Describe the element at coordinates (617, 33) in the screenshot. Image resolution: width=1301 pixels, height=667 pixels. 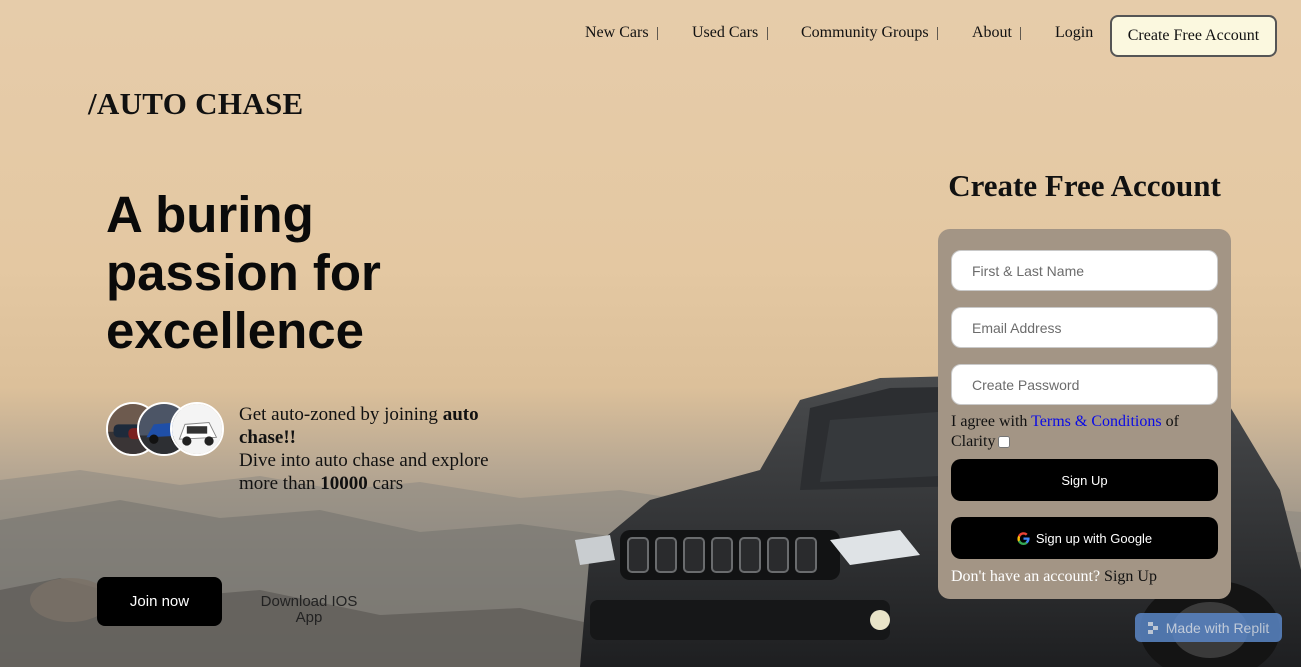
I see `nav-new-cars: New Cars` at that location.